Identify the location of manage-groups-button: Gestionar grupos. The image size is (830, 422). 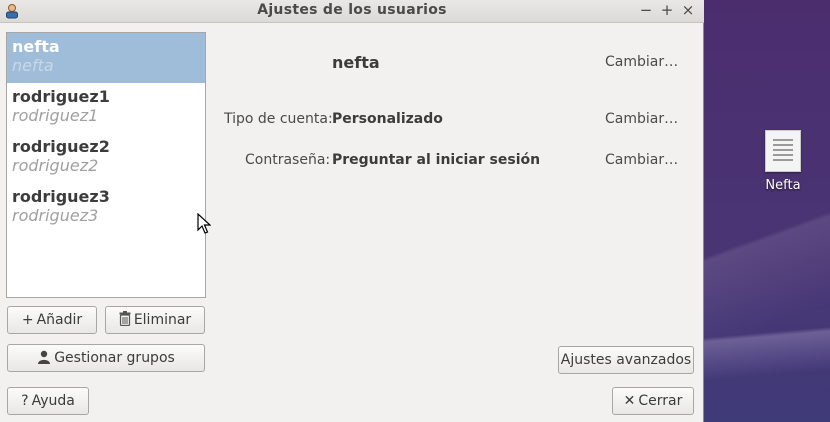
(106, 358).